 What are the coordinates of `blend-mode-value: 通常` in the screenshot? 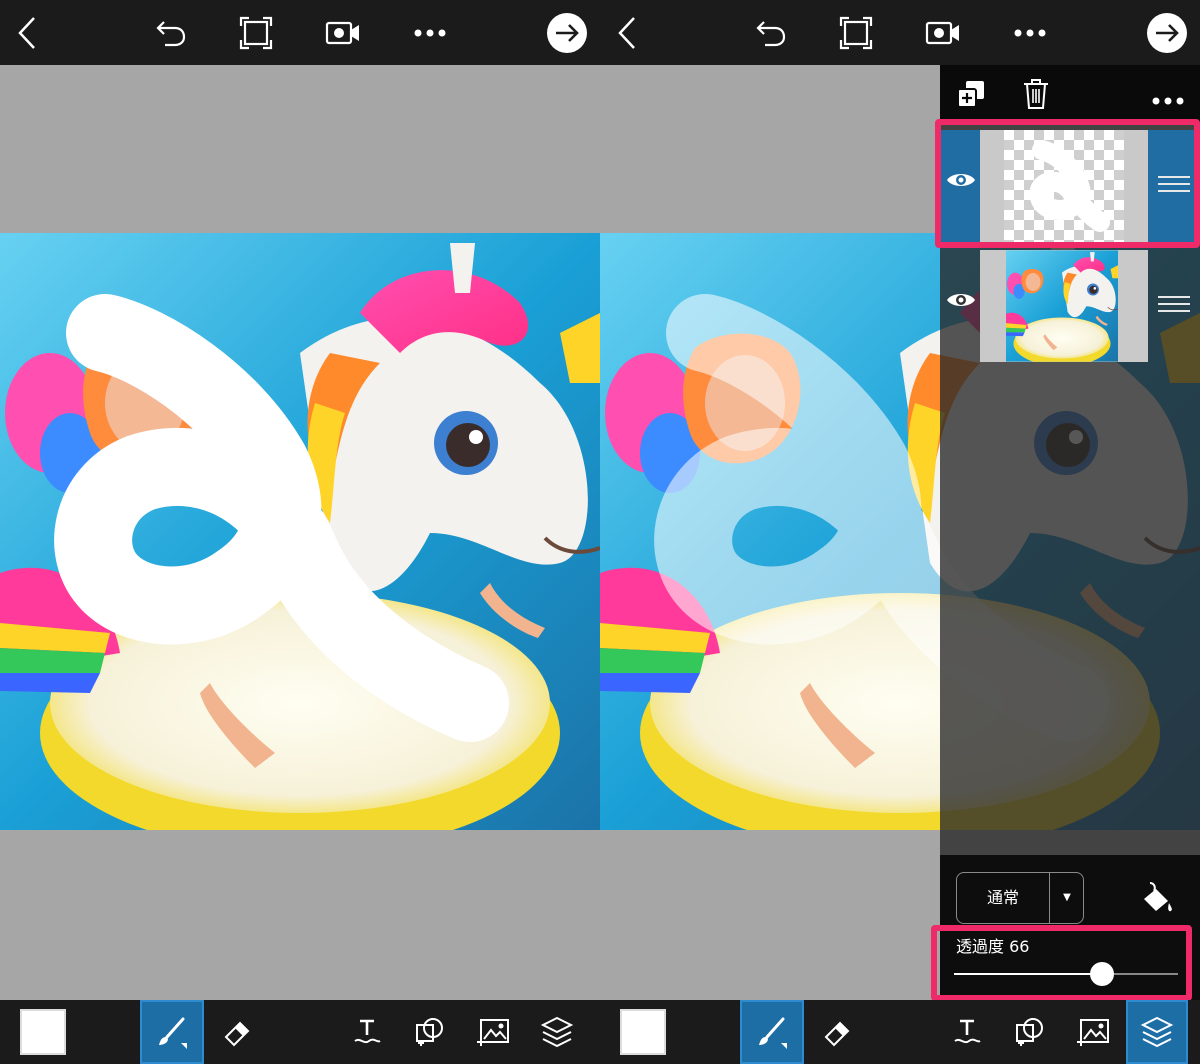 It's located at (1002, 897).